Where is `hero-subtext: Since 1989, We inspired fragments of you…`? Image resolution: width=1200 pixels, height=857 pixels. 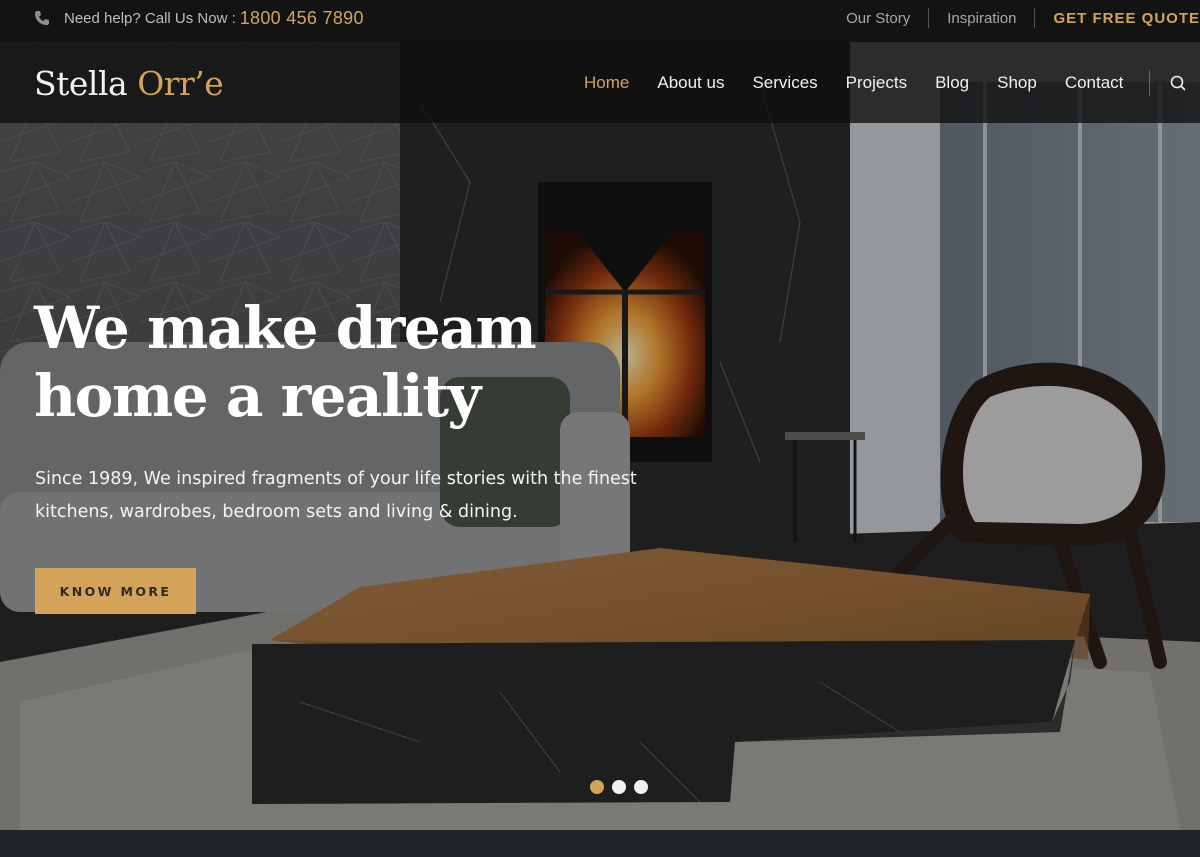
hero-subtext: Since 1989, We inspired fragments of you… is located at coordinates (336, 495).